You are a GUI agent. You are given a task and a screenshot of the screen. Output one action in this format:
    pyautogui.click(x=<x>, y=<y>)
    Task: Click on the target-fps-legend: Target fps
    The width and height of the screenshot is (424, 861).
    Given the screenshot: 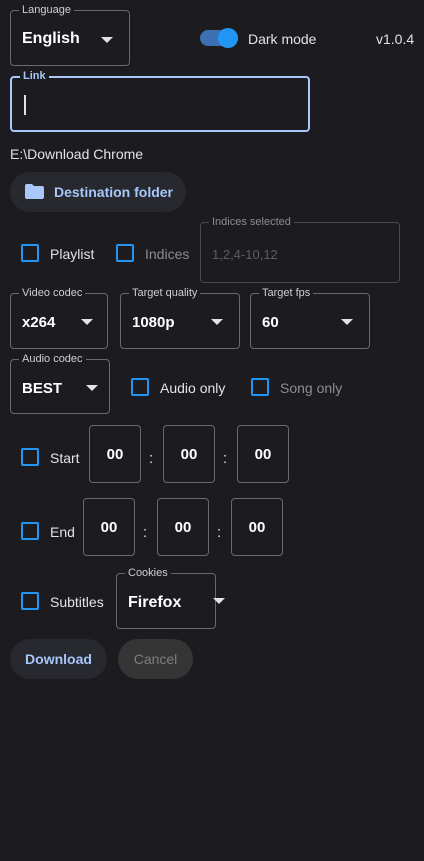 What is the action you would take?
    pyautogui.click(x=286, y=293)
    